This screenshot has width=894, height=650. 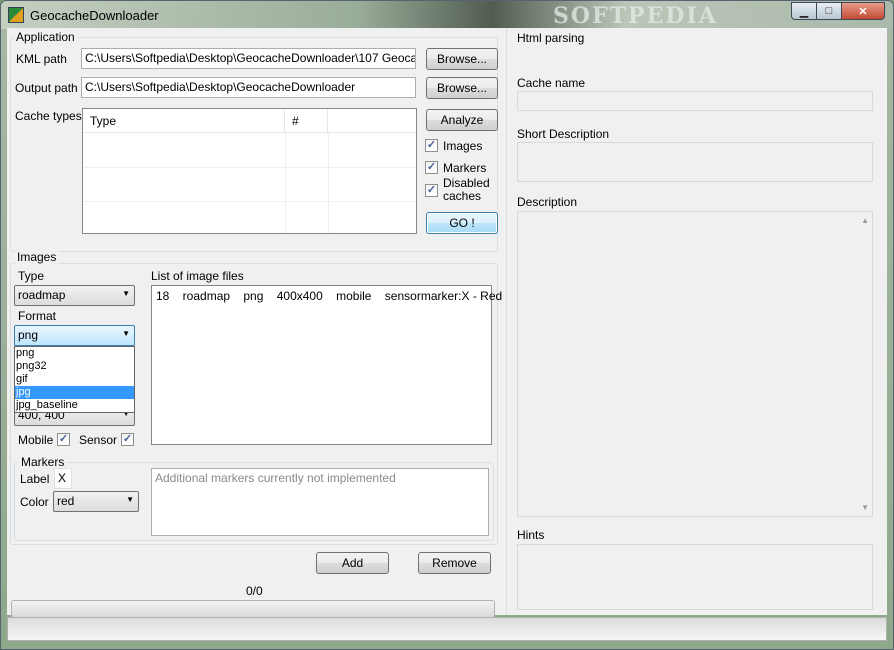 What do you see at coordinates (563, 134) in the screenshot?
I see `short-description-label: Short Description` at bounding box center [563, 134].